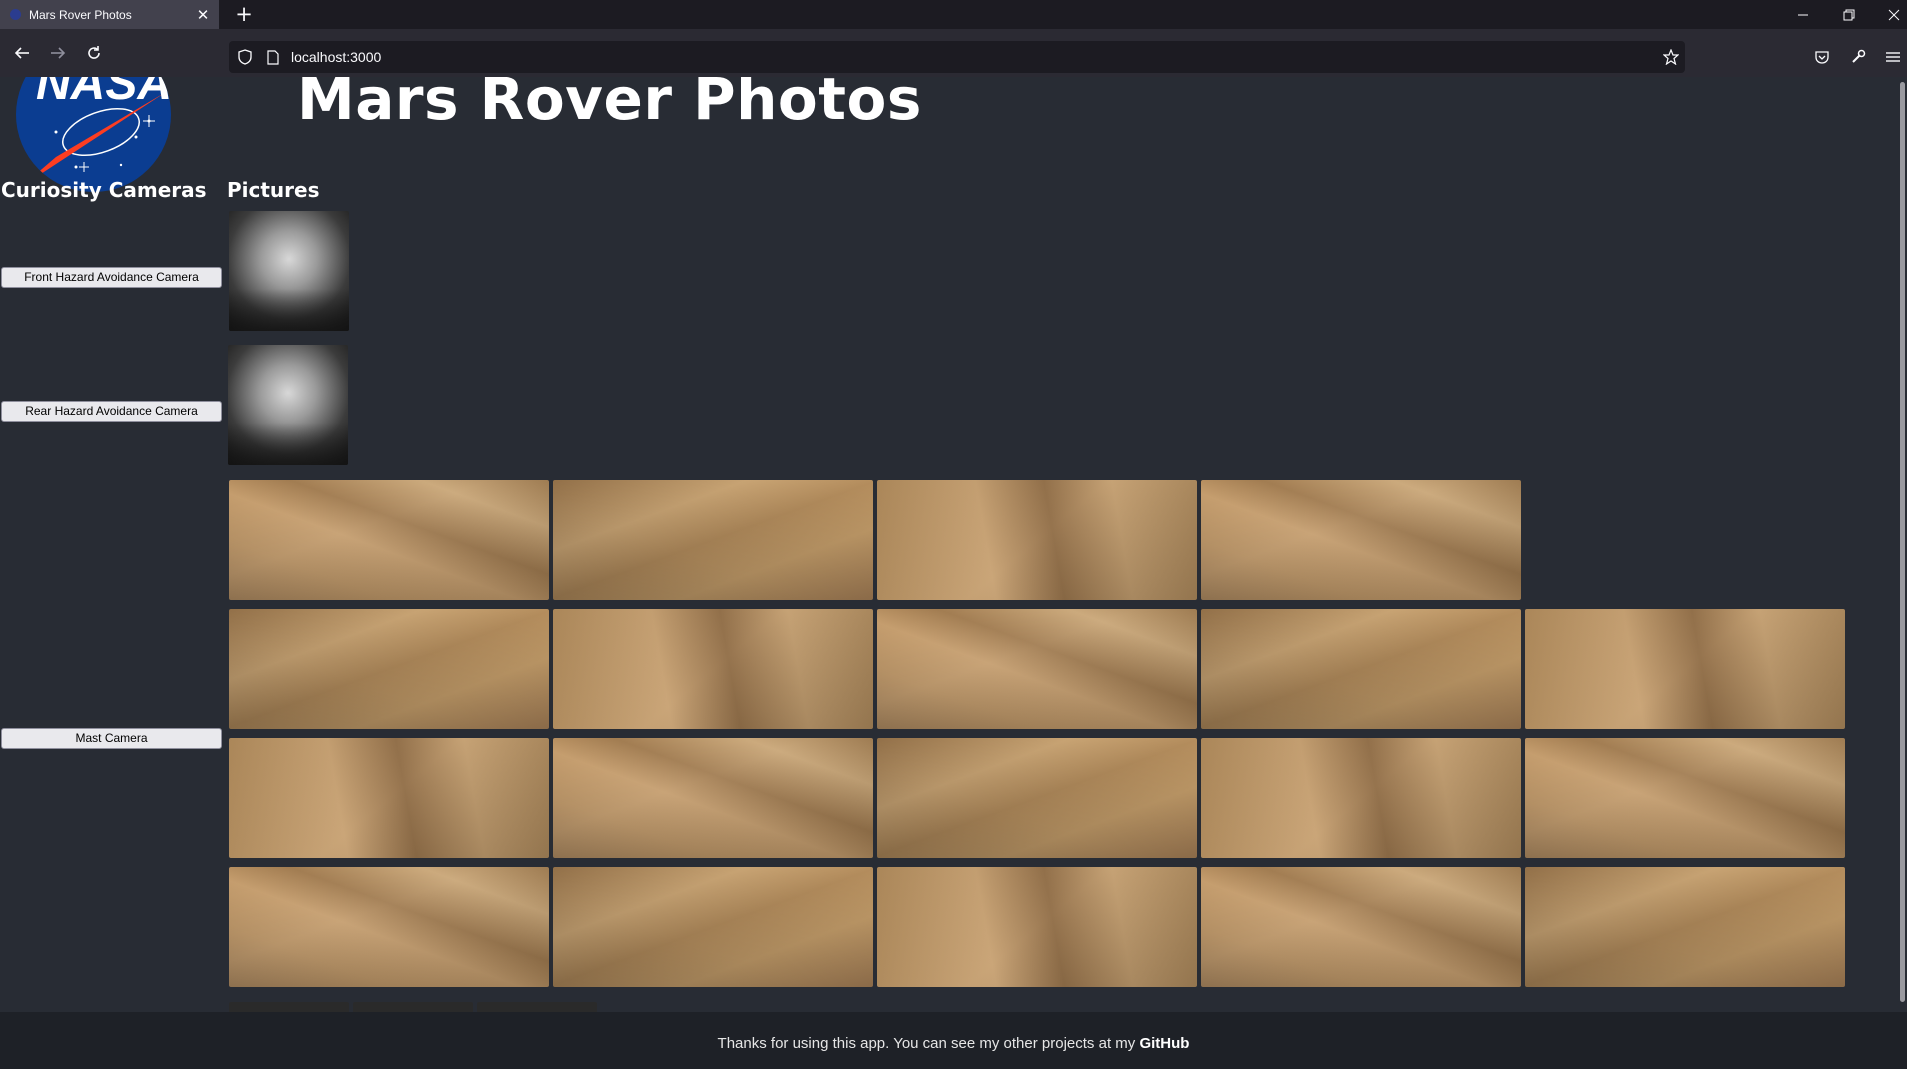 Image resolution: width=1907 pixels, height=1069 pixels. I want to click on front-hazard-photo, so click(289, 271).